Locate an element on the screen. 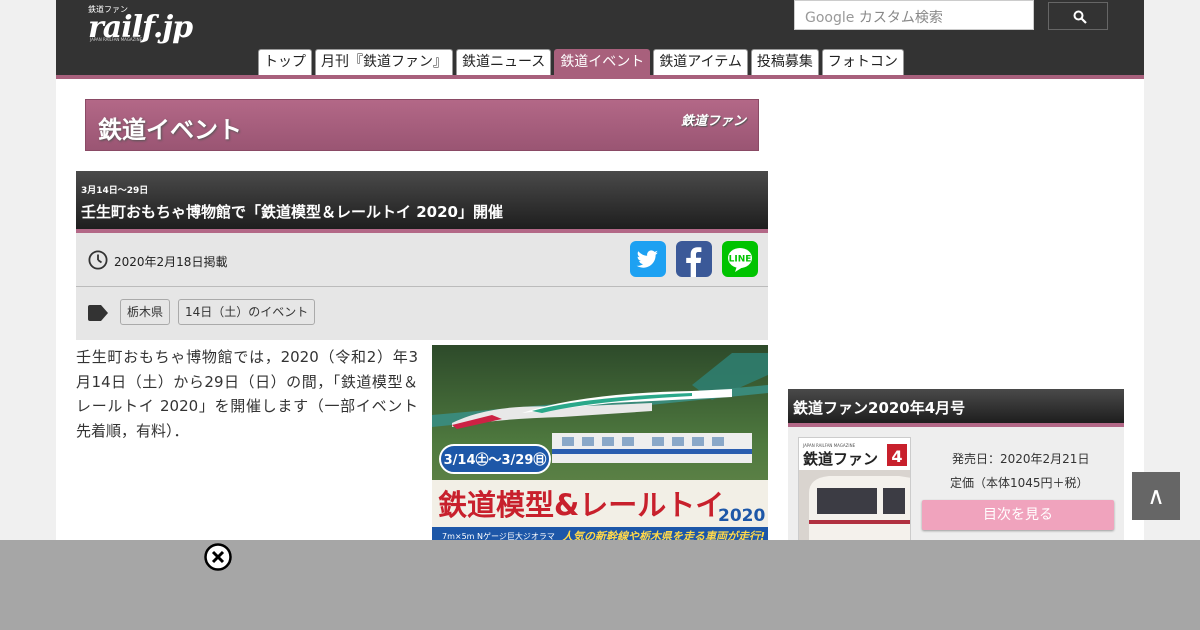 The height and width of the screenshot is (630, 1200). search-icon is located at coordinates (1080, 17).